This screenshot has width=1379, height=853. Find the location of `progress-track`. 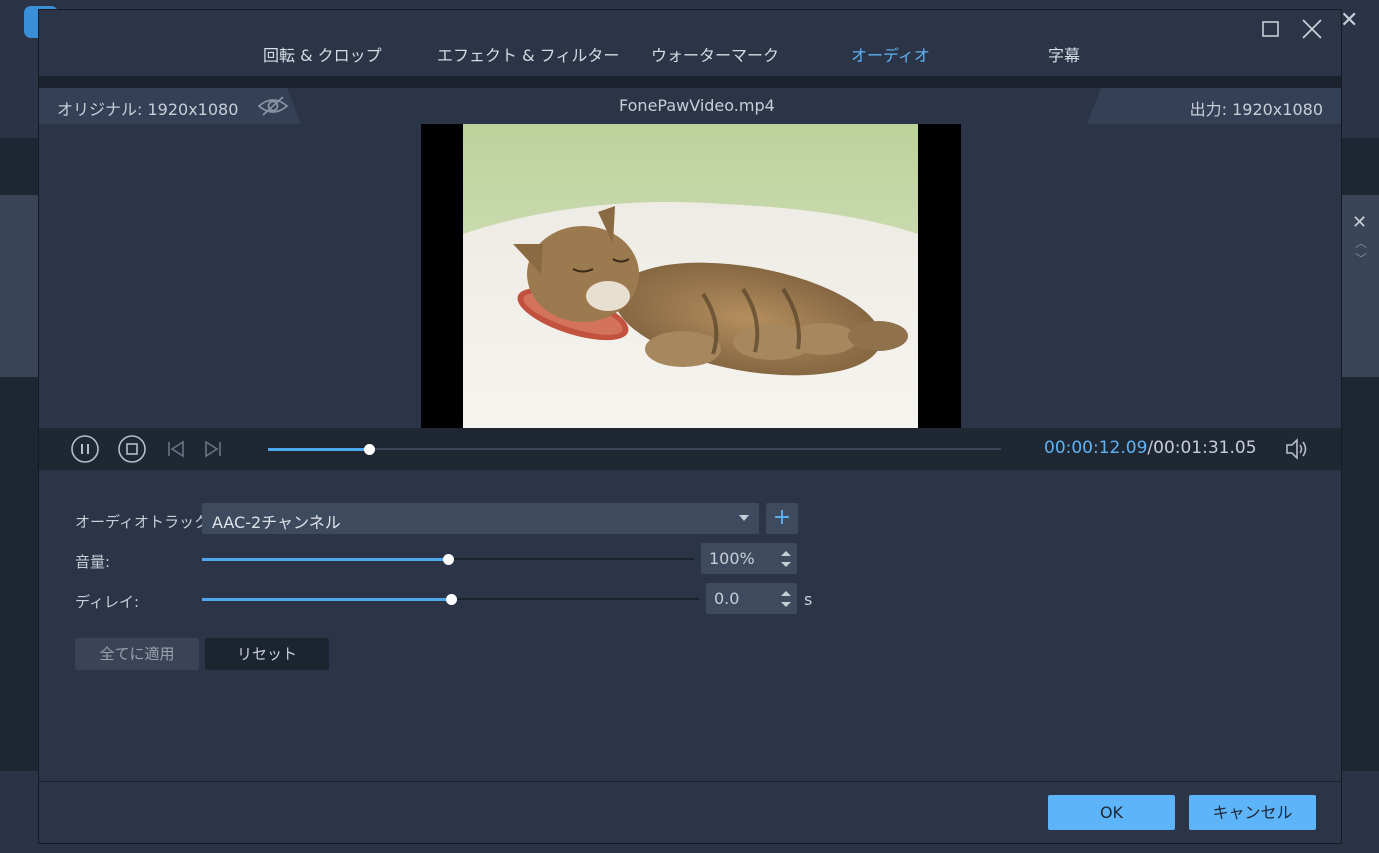

progress-track is located at coordinates (634, 449).